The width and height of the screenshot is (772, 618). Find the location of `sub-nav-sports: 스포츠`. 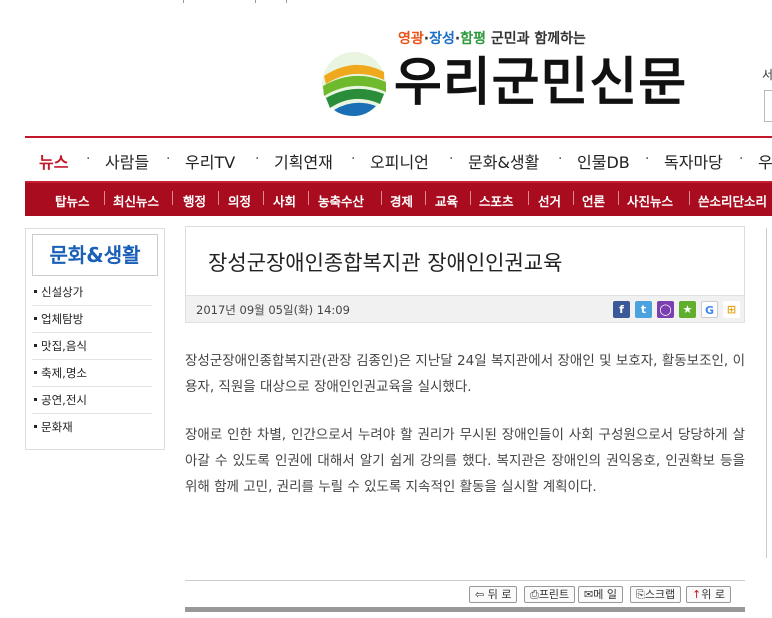

sub-nav-sports: 스포츠 is located at coordinates (496, 200).